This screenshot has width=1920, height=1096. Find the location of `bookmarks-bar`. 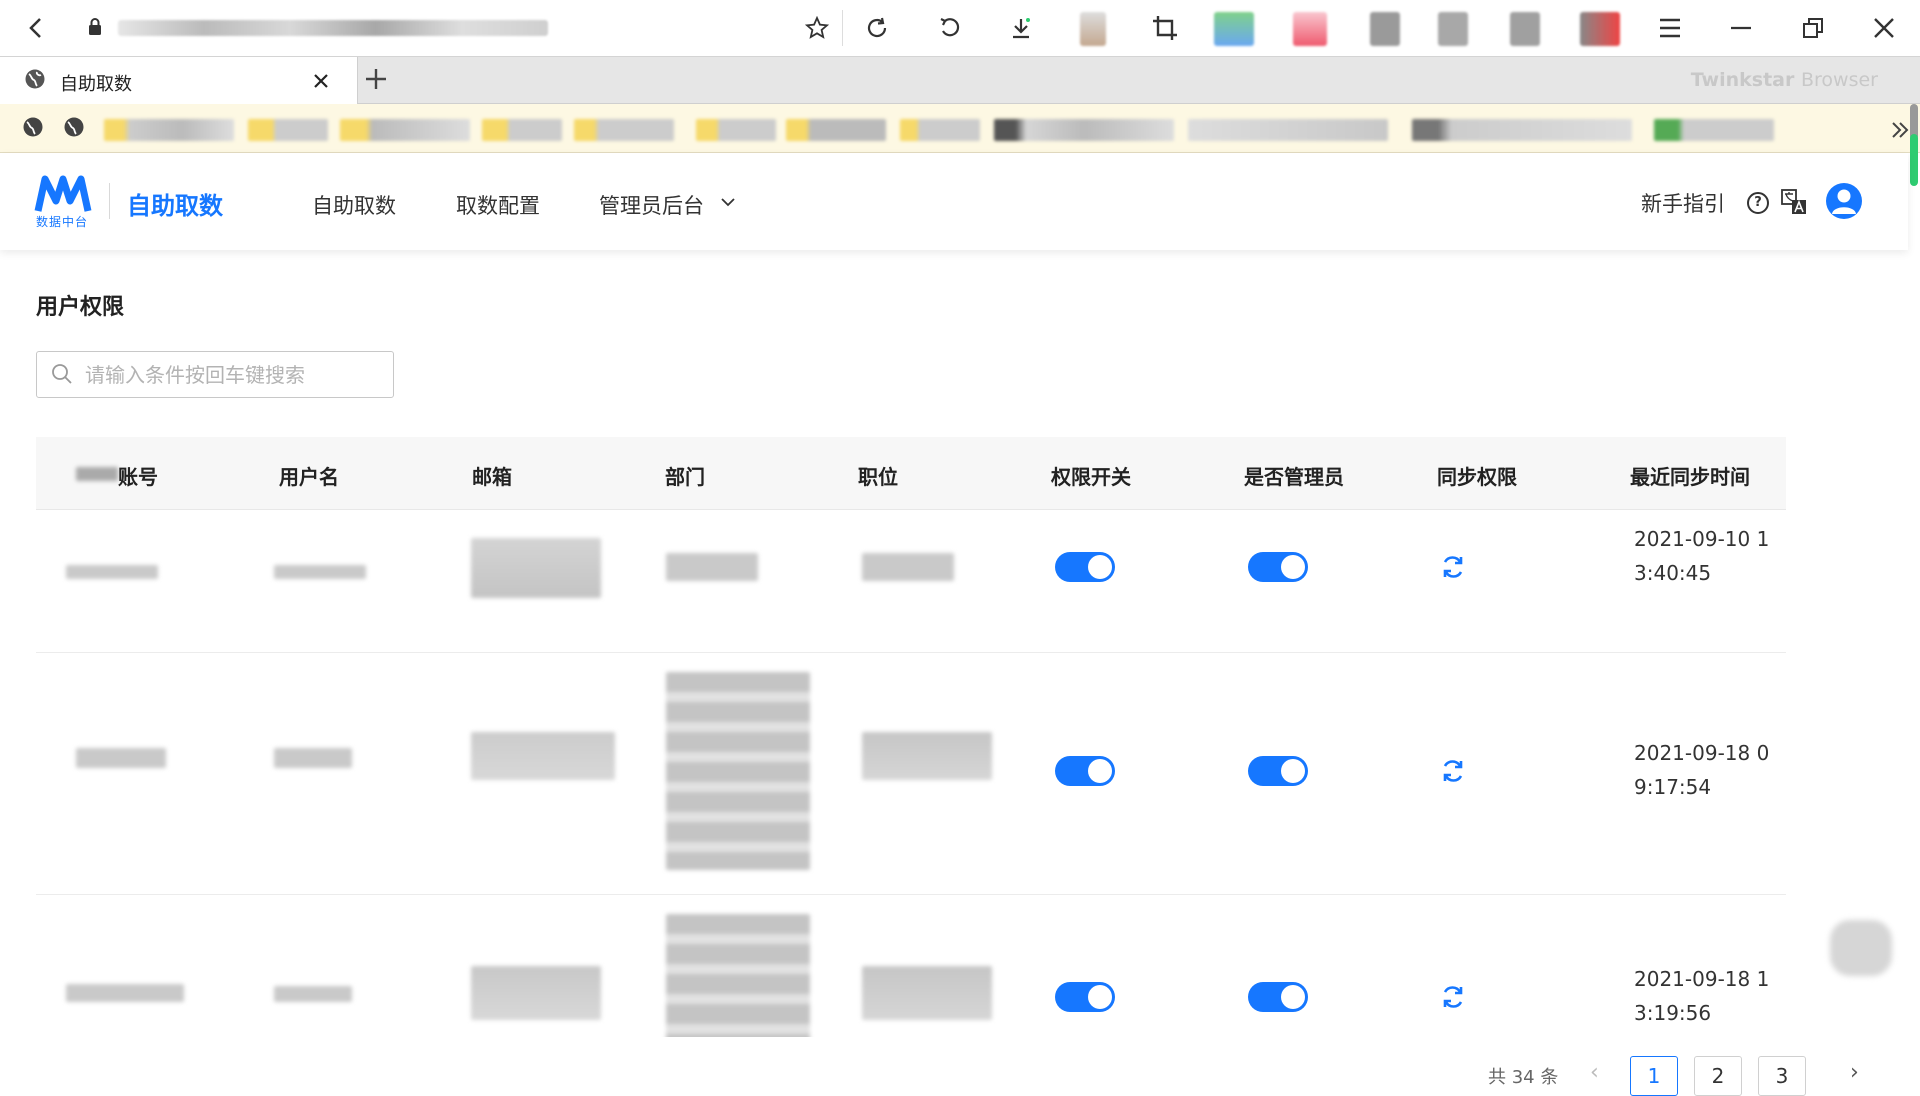

bookmarks-bar is located at coordinates (960, 128).